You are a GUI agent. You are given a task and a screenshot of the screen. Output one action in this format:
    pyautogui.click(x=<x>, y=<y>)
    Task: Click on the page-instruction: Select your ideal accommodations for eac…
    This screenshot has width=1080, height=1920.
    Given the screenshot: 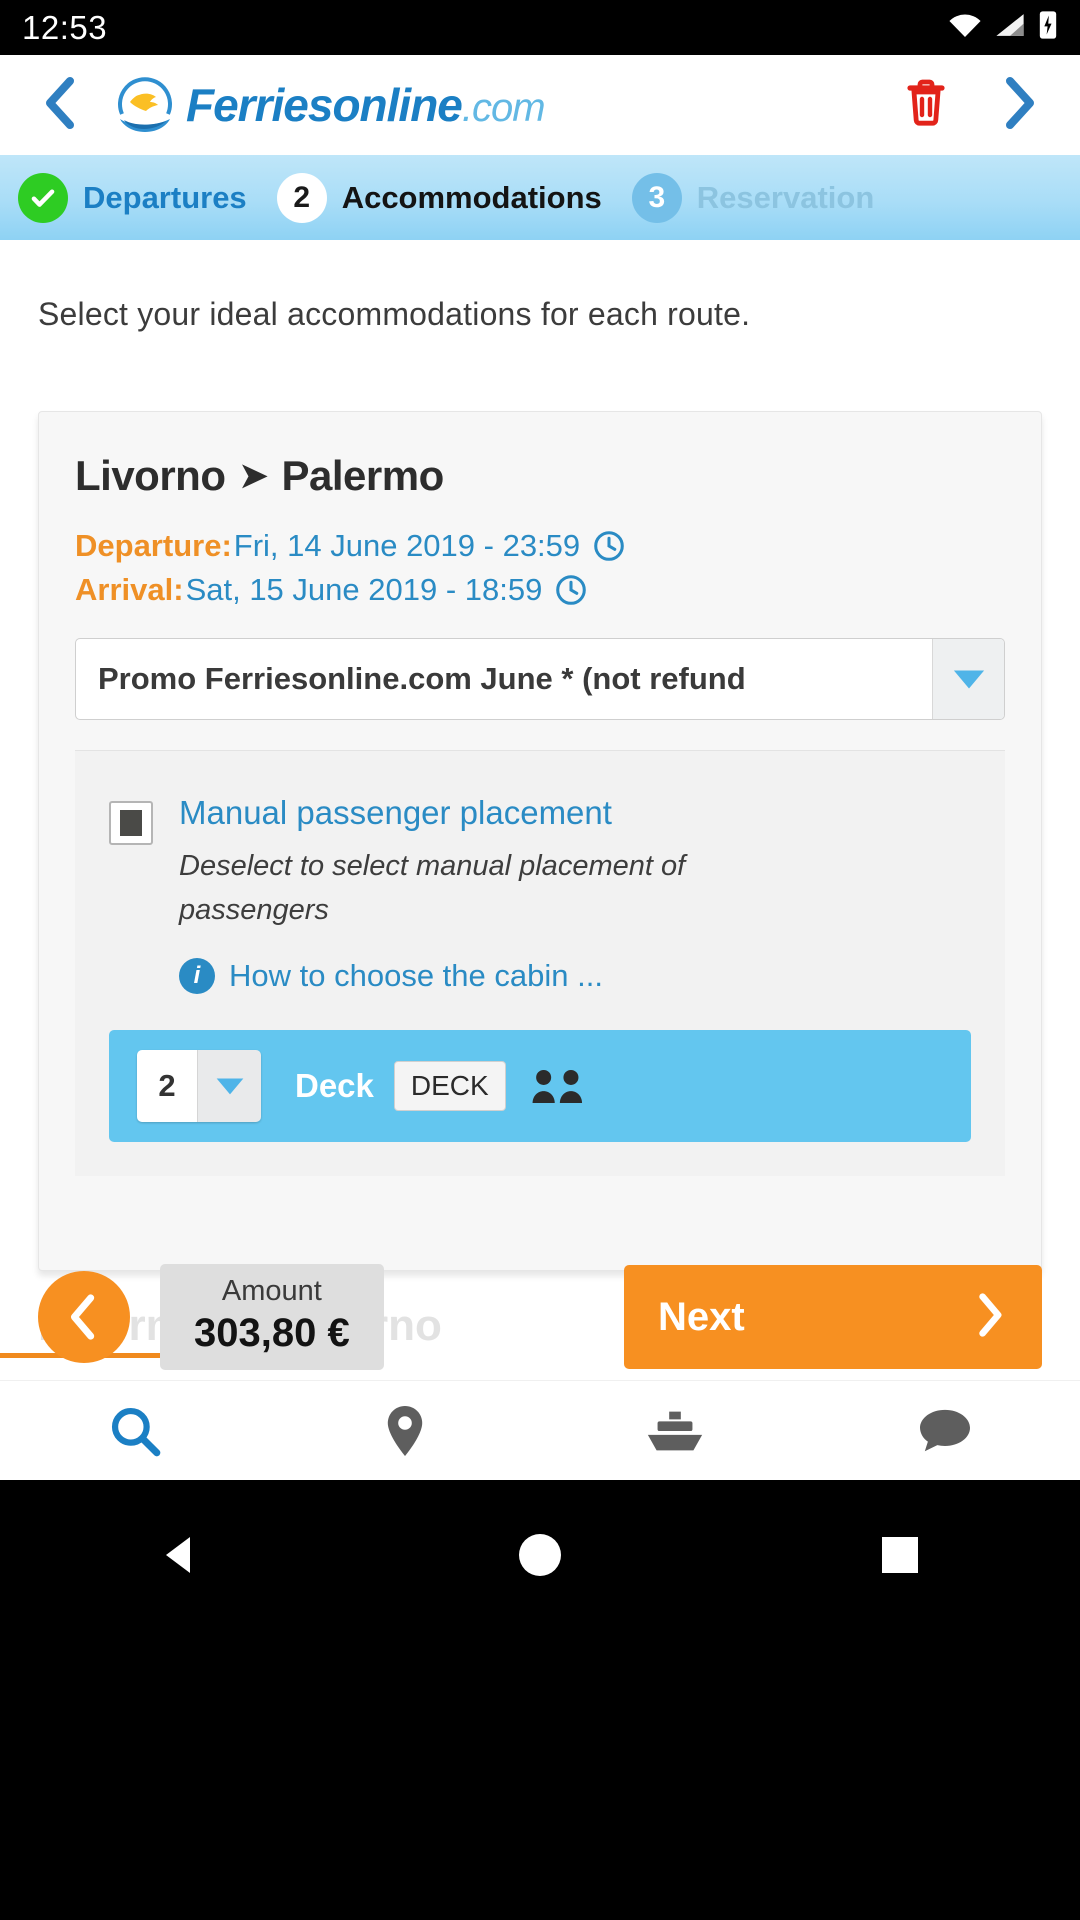 What is the action you would take?
    pyautogui.click(x=394, y=314)
    